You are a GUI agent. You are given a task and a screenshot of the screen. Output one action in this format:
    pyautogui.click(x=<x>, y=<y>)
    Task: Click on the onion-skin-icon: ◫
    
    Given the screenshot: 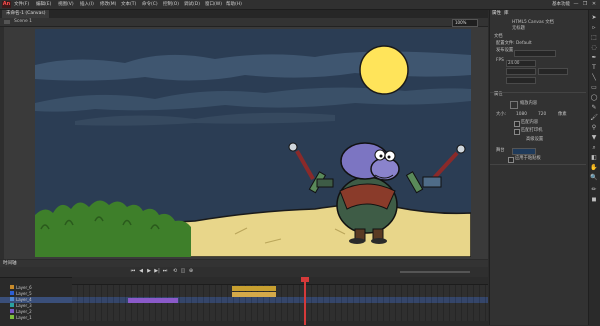 What is the action you would take?
    pyautogui.click(x=183, y=271)
    